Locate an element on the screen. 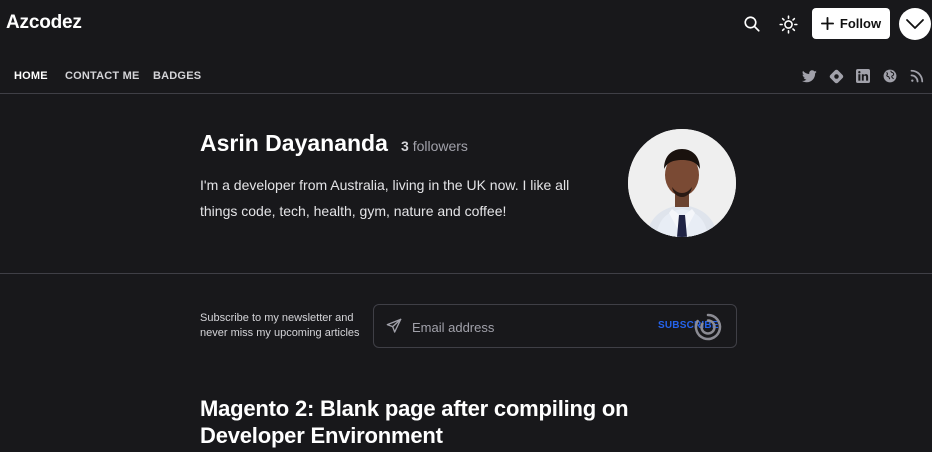 The height and width of the screenshot is (452, 932). theme-toggle-button is located at coordinates (788, 24).